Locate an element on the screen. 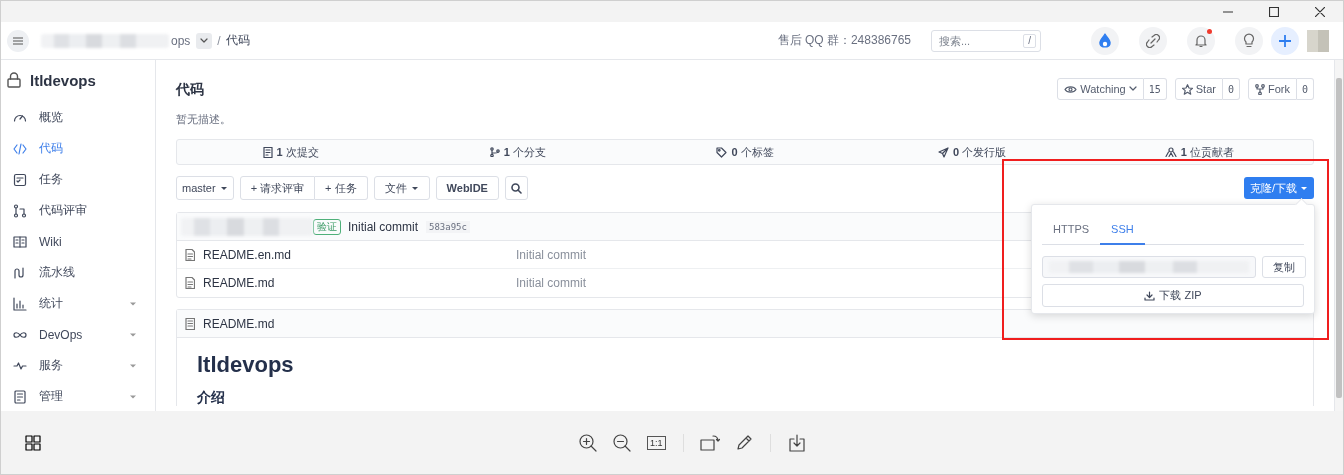 This screenshot has width=1344, height=475. sidebar-item: 任务 is located at coordinates (81, 179).